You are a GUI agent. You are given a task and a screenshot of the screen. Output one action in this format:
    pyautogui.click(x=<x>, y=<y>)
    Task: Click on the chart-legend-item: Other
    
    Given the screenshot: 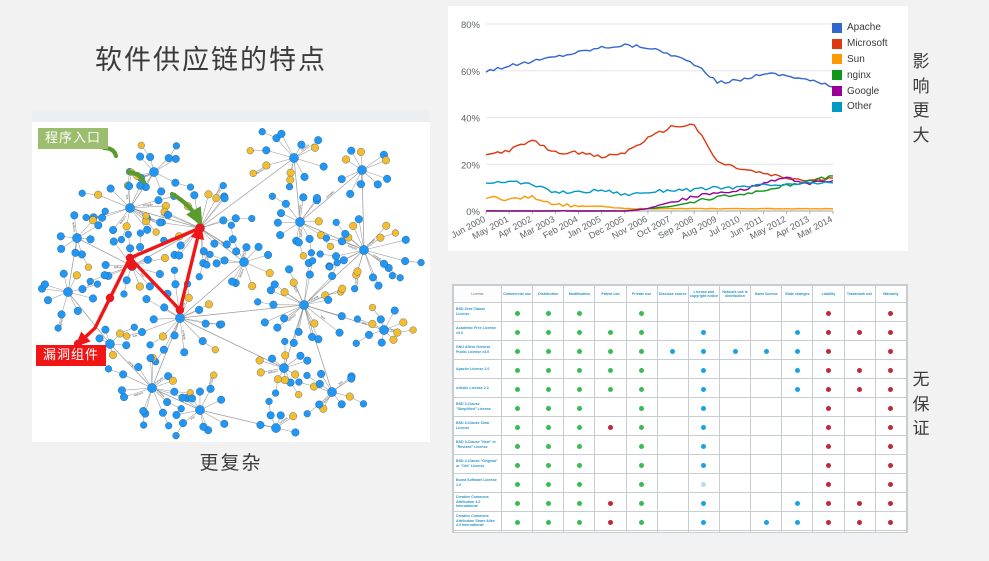 What is the action you would take?
    pyautogui.click(x=866, y=107)
    